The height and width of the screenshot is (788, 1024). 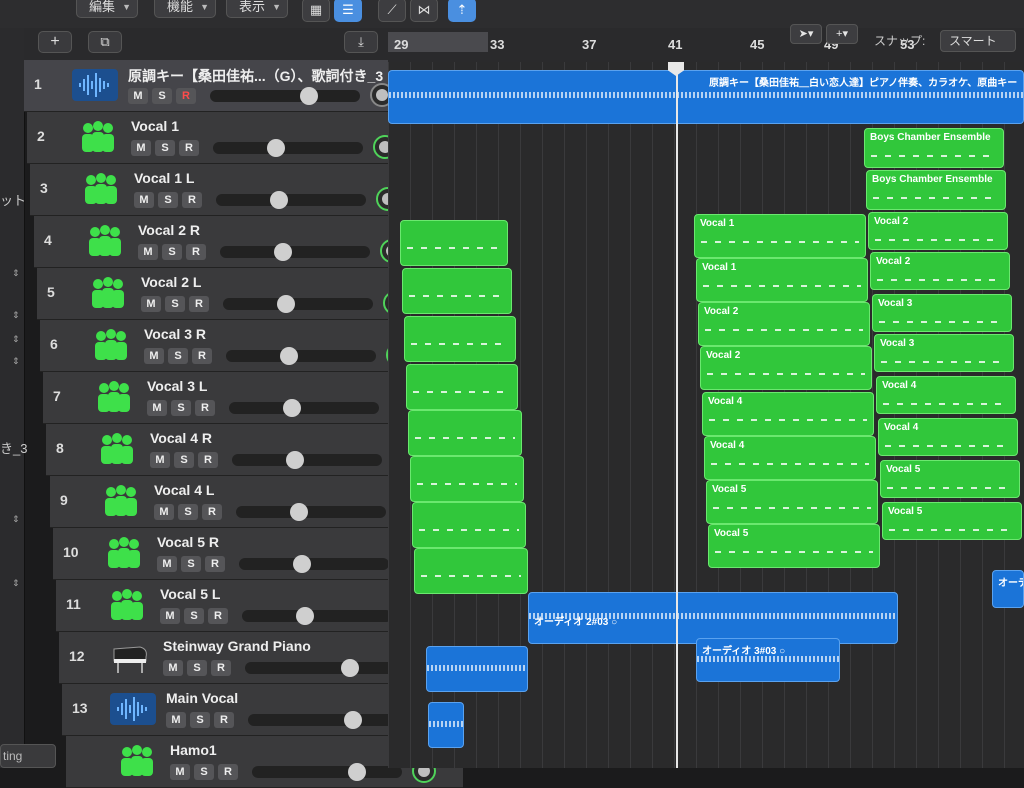 I want to click on audio-region-2: オーディオ 2#03 ○, so click(x=713, y=618).